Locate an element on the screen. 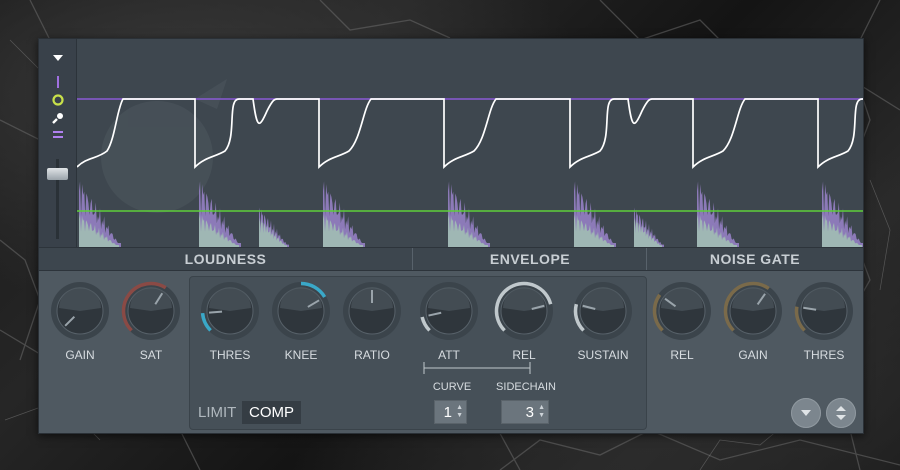  ratio-knob is located at coordinates (372, 311).